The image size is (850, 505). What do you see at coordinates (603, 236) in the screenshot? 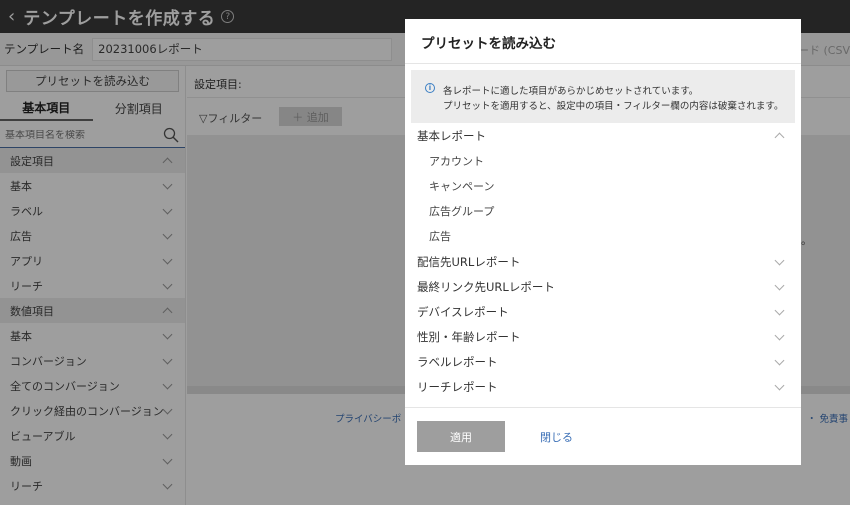
I see `preset-option: 広告` at bounding box center [603, 236].